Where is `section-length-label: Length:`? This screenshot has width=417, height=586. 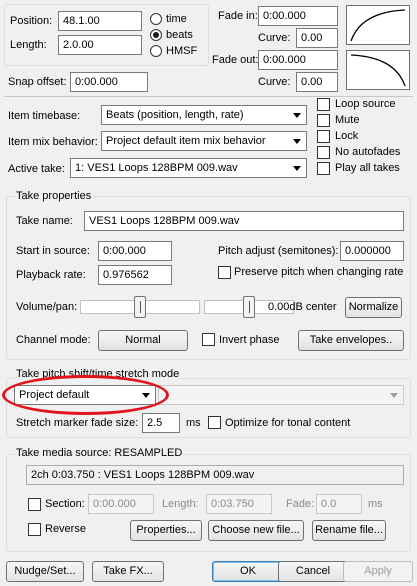 section-length-label: Length: is located at coordinates (180, 504).